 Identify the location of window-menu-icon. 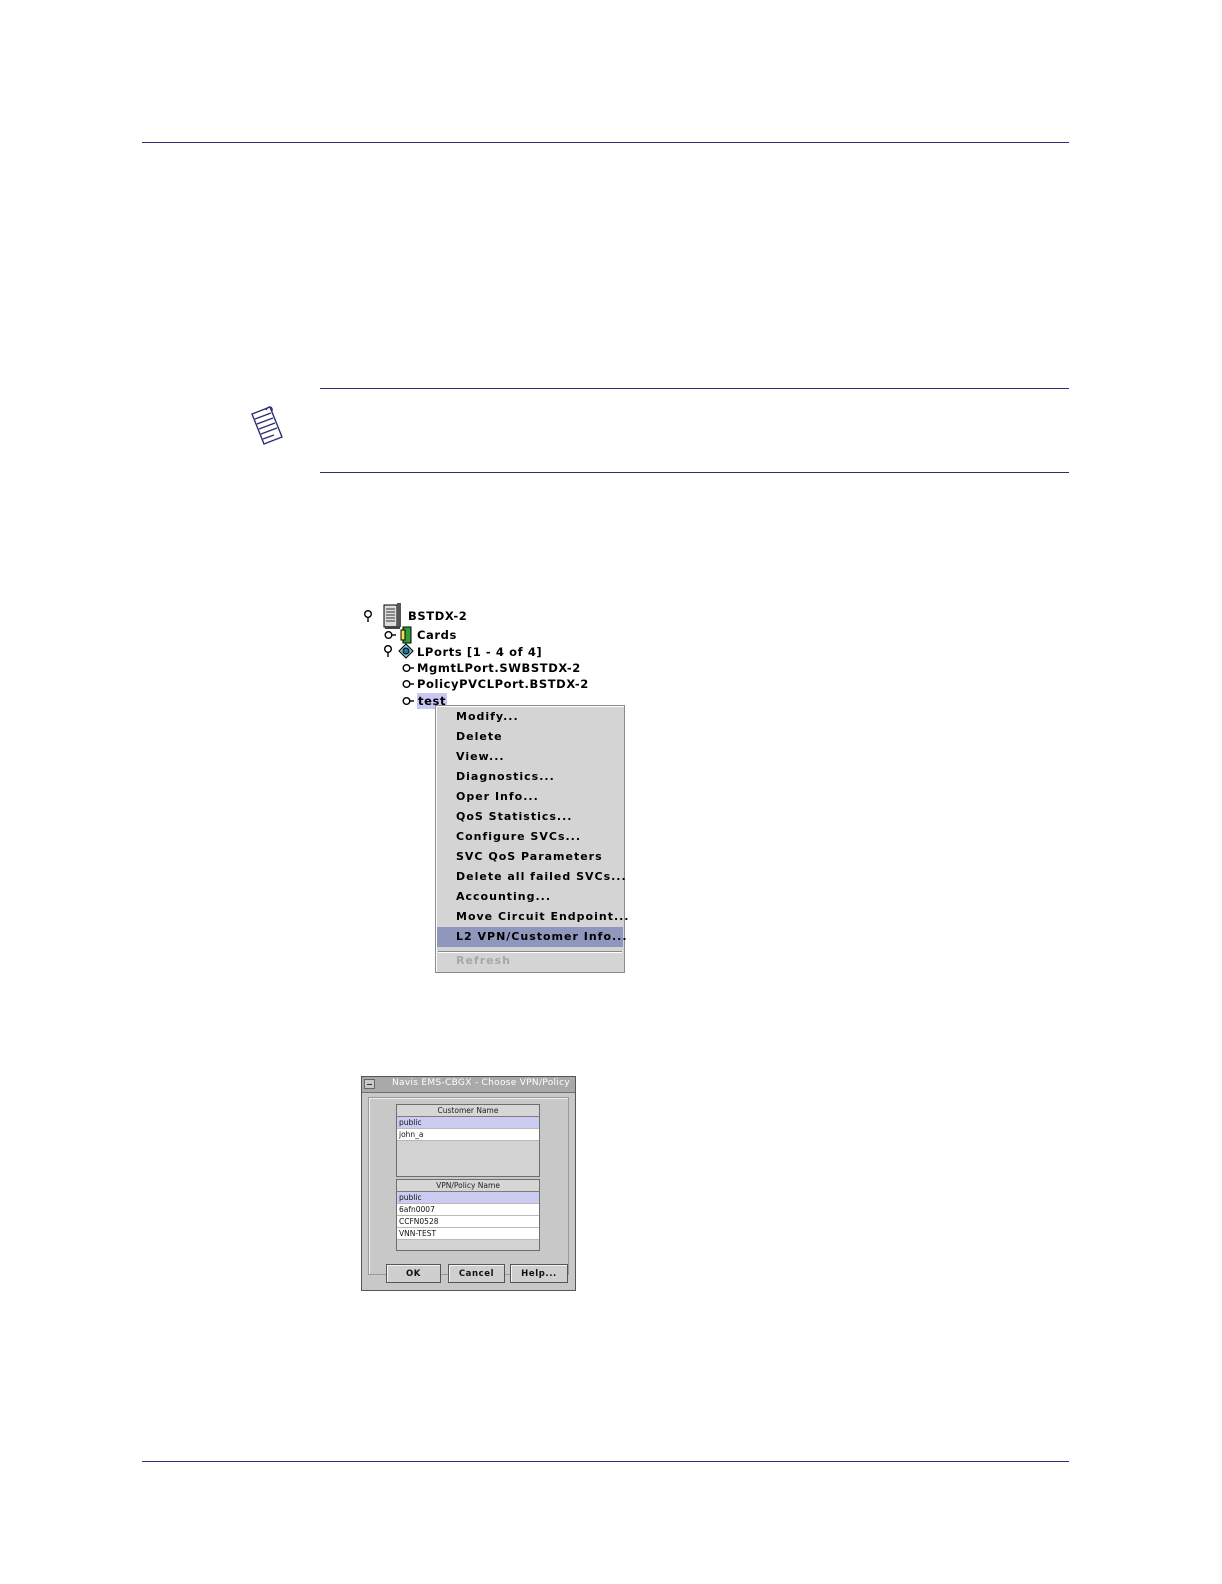
(369, 1084).